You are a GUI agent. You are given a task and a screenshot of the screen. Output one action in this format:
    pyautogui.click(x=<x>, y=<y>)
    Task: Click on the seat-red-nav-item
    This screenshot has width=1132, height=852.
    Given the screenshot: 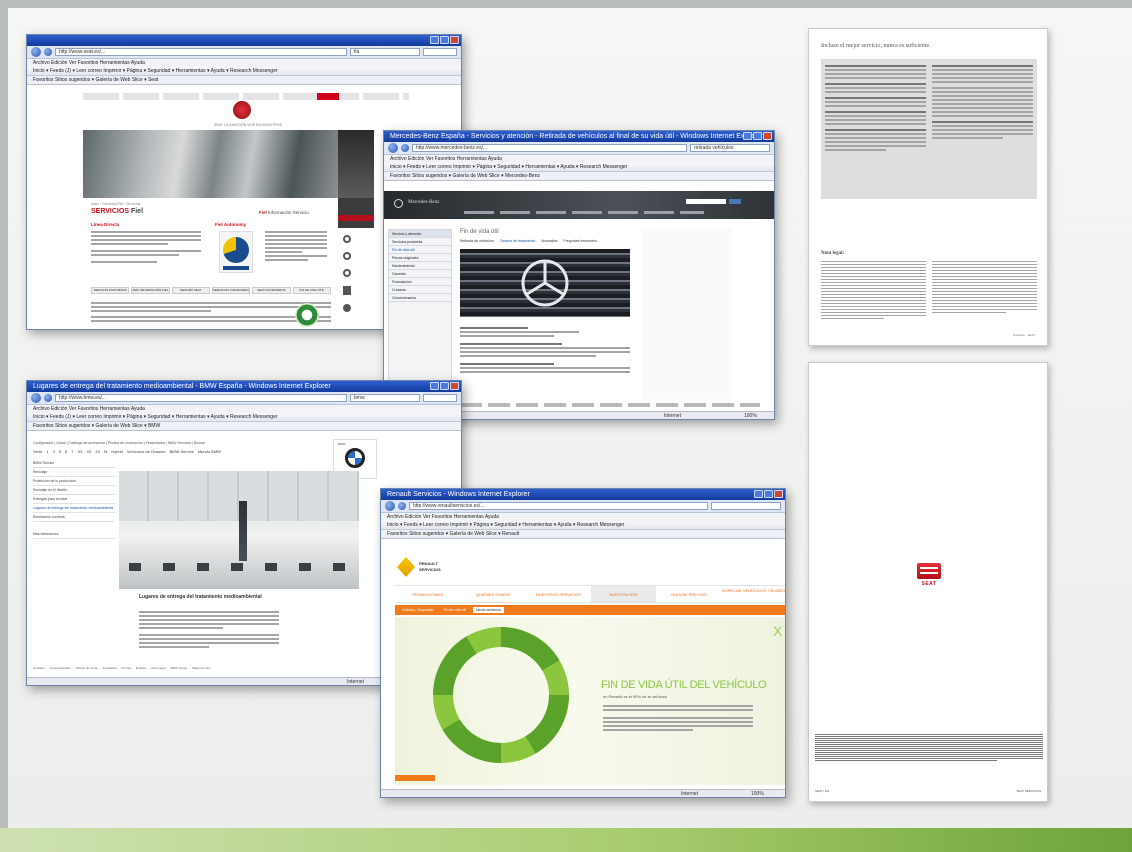 What is the action you would take?
    pyautogui.click(x=328, y=96)
    